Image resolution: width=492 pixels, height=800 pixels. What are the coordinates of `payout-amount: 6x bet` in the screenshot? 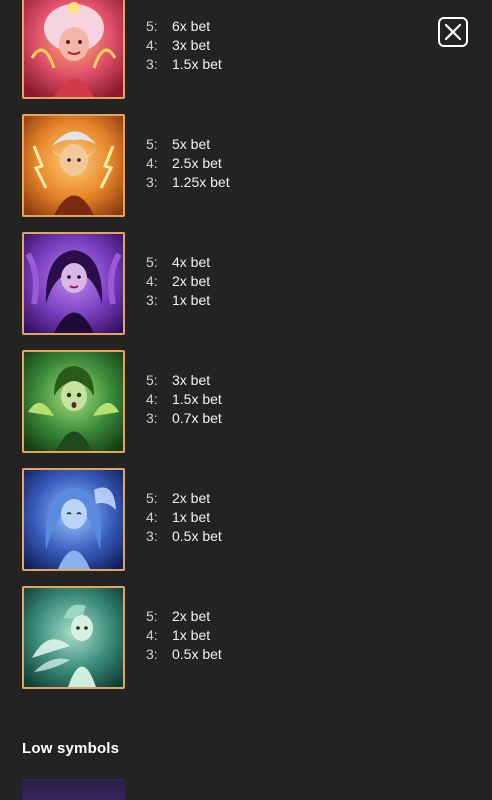 It's located at (191, 26).